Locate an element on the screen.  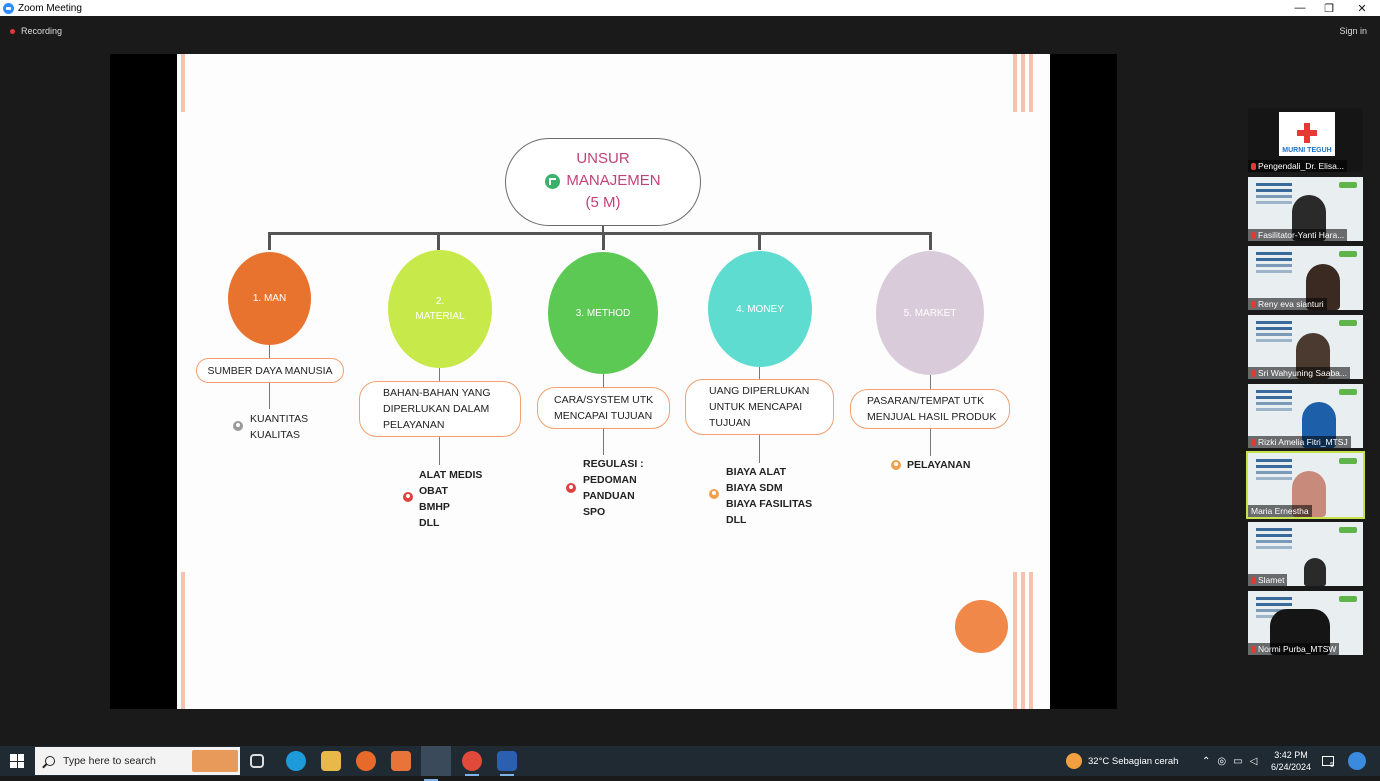
taskbar-search-box: Type here to search is located at coordinates (137, 761).